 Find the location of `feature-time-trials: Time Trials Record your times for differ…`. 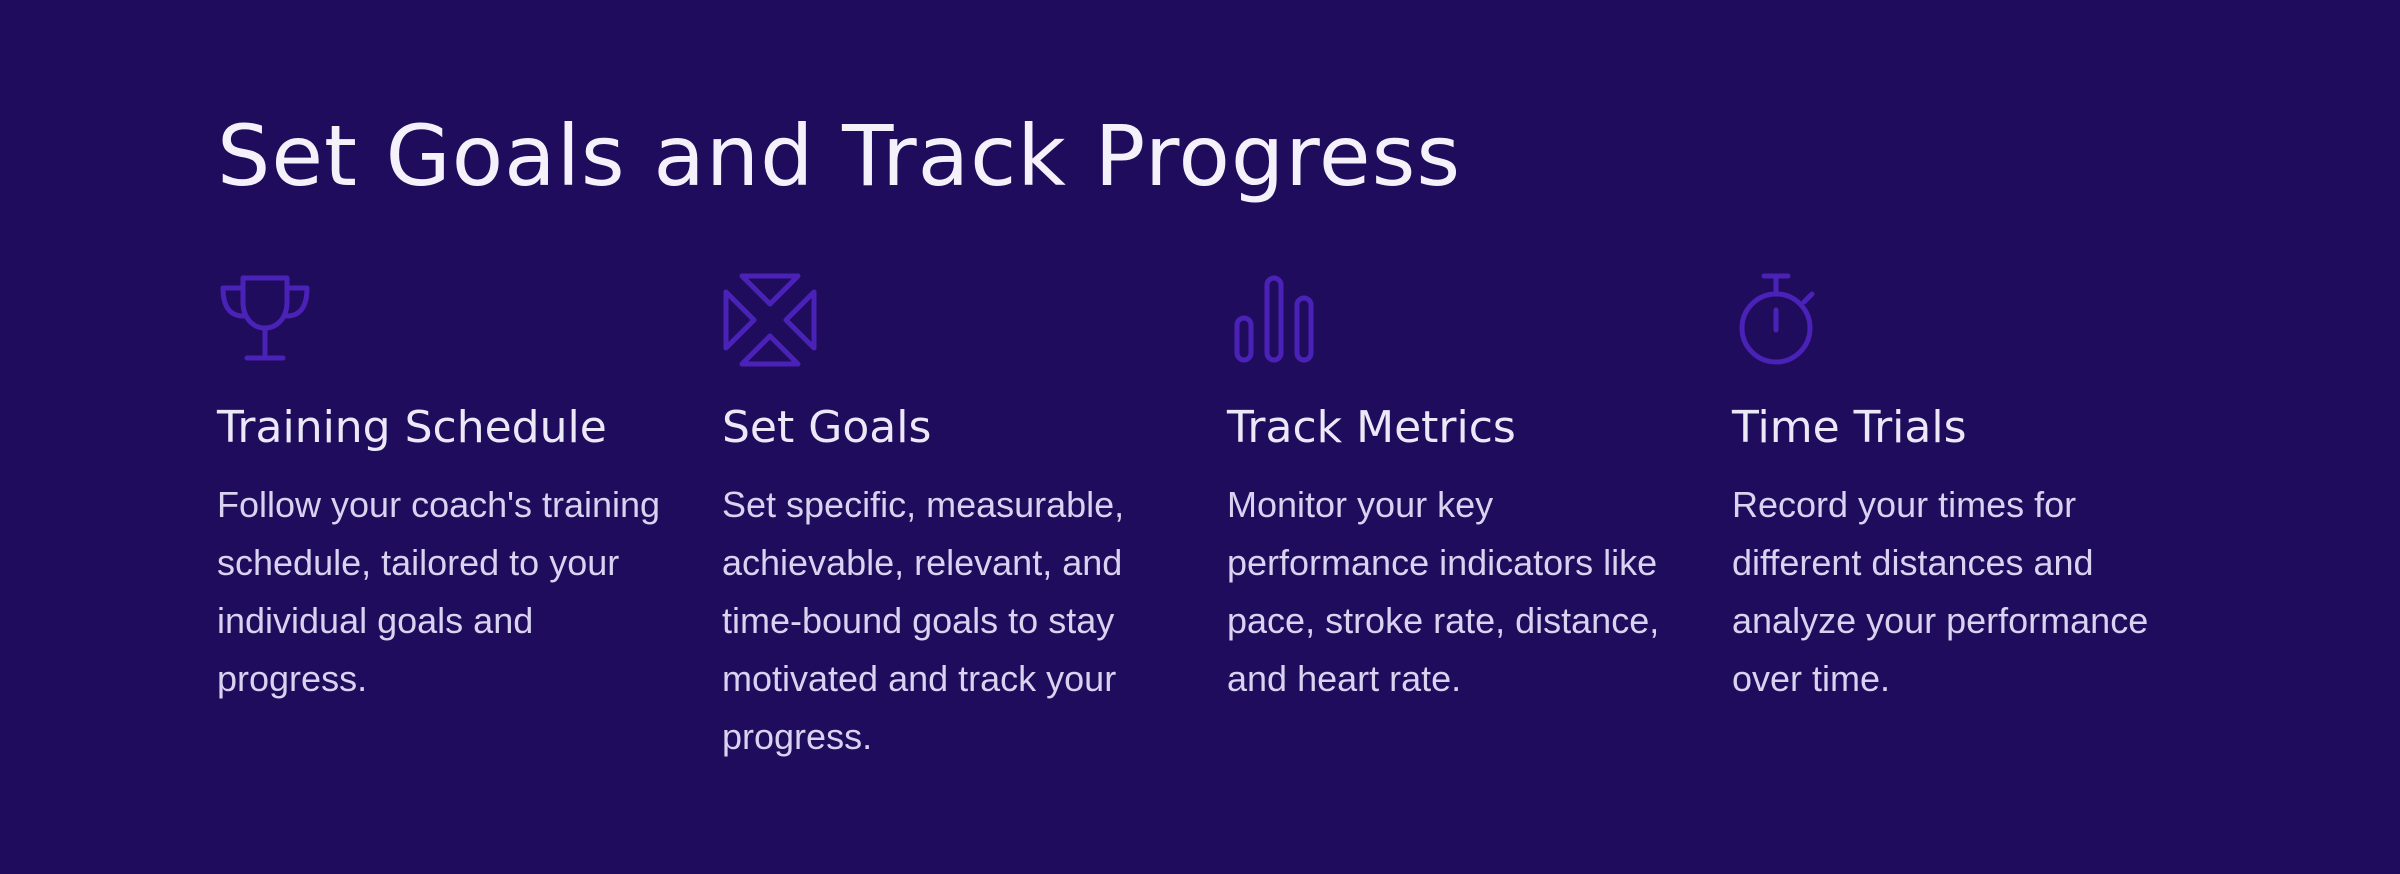

feature-time-trials: Time Trials Record your times for differ… is located at coordinates (1984, 519).